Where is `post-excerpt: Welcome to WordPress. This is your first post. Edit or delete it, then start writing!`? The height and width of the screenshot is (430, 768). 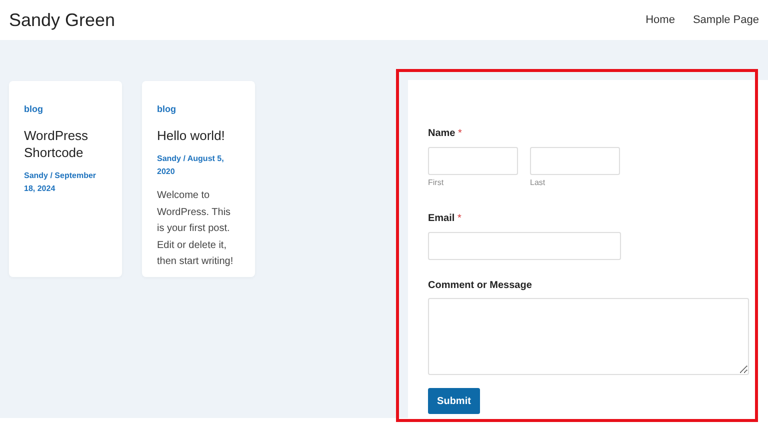
post-excerpt: Welcome to WordPress. This is your first post. Edit or delete it, then start writing! is located at coordinates (195, 229).